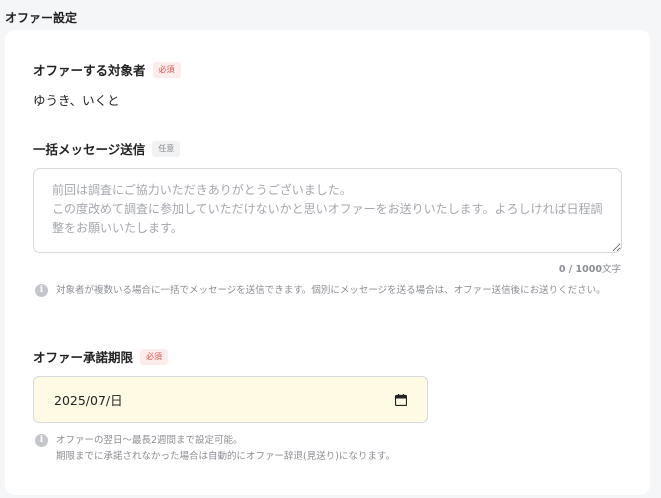 This screenshot has width=661, height=498. I want to click on char-count: 0 / 1000文字, so click(590, 268).